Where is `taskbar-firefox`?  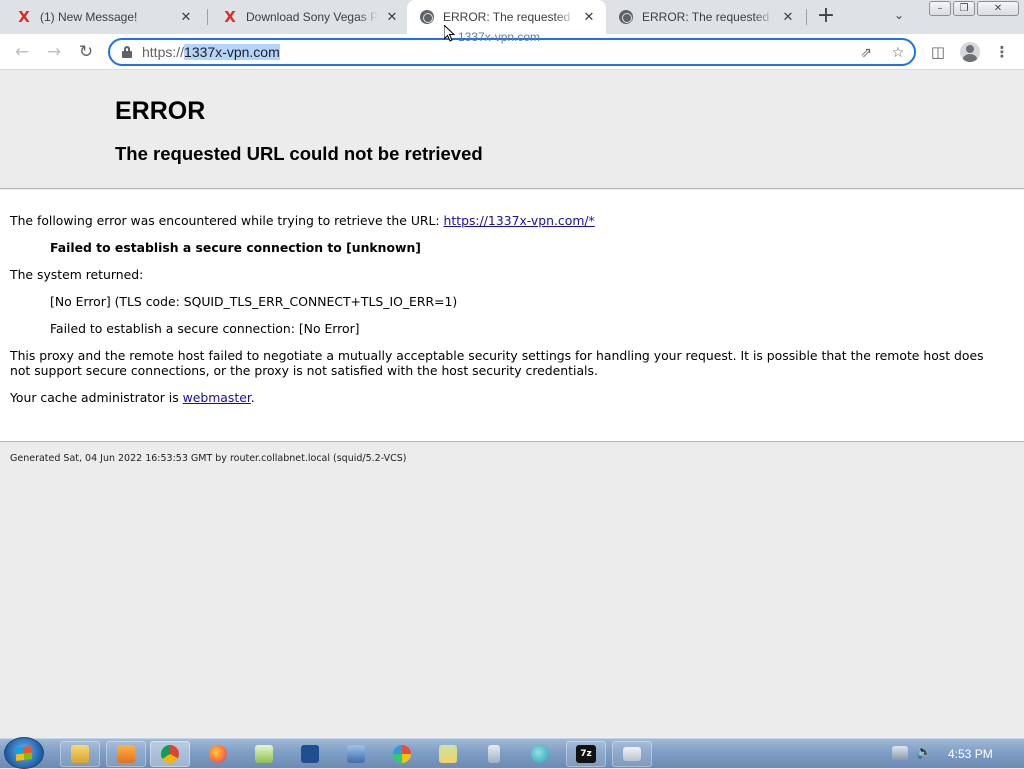
taskbar-firefox is located at coordinates (218, 754).